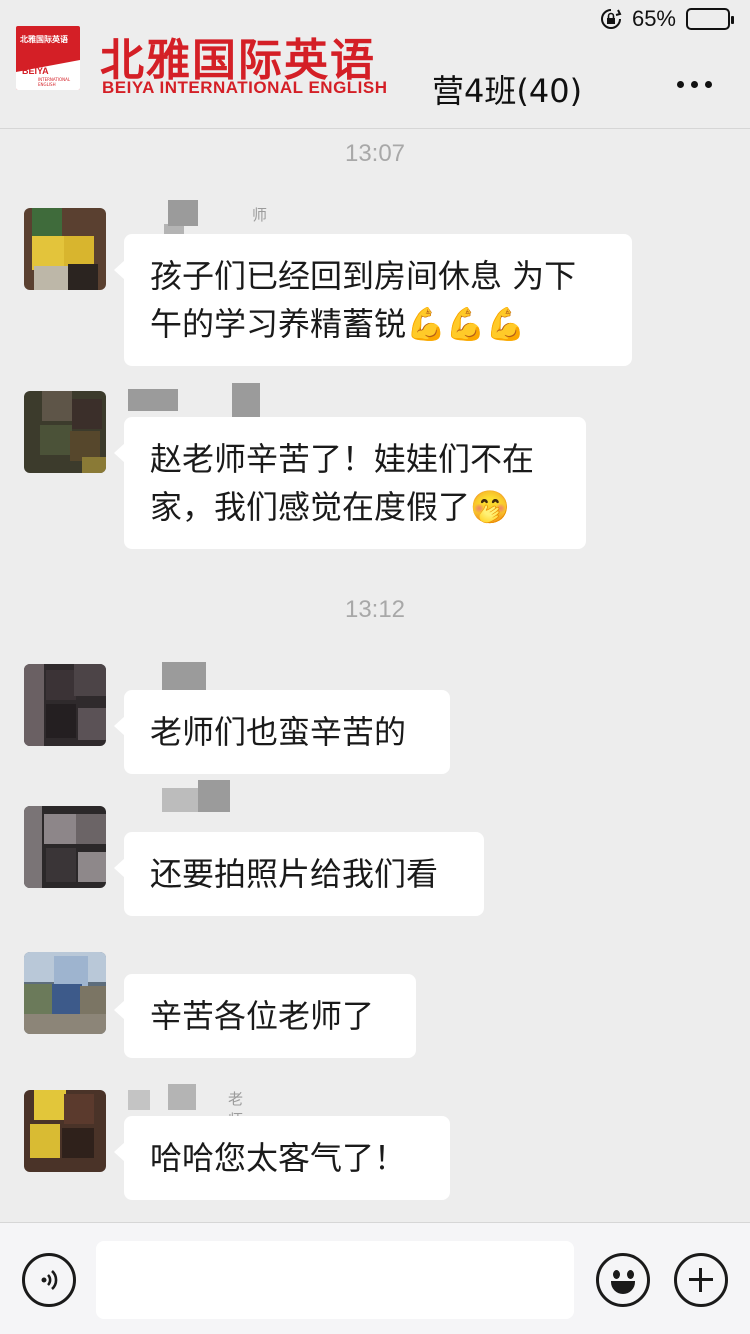  What do you see at coordinates (338, 324) in the screenshot?
I see `message-text-line: 午的学习养精蓄锐💪💪💪` at bounding box center [338, 324].